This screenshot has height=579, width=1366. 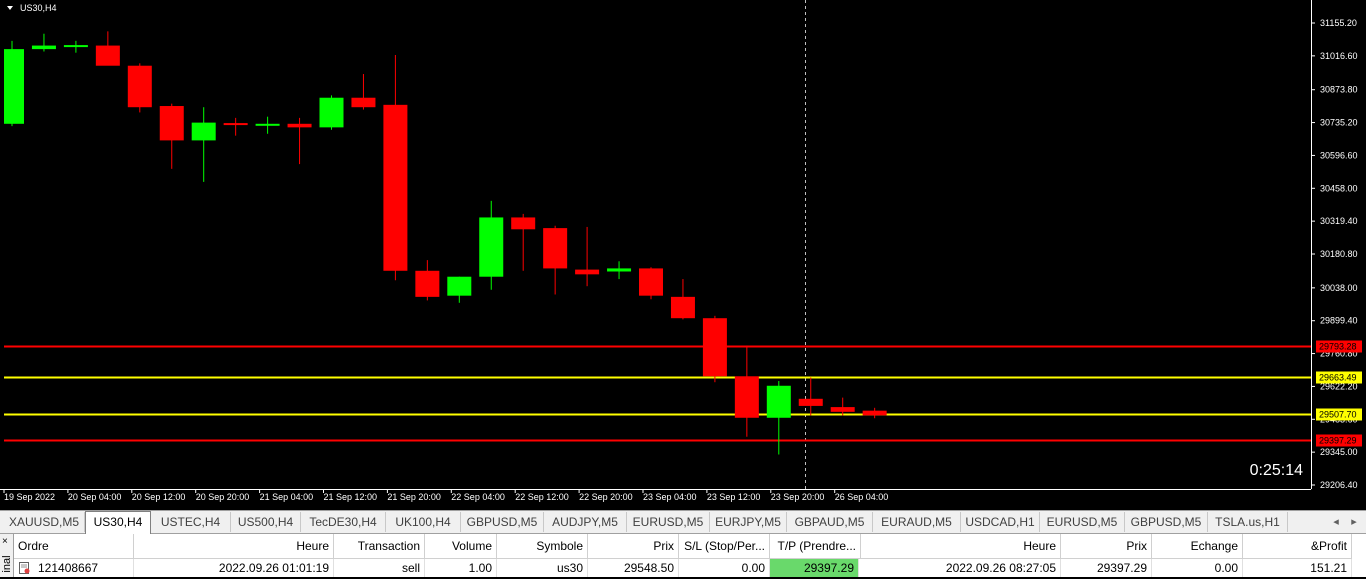 What do you see at coordinates (266, 522) in the screenshot?
I see `chart-tab: US500,H4` at bounding box center [266, 522].